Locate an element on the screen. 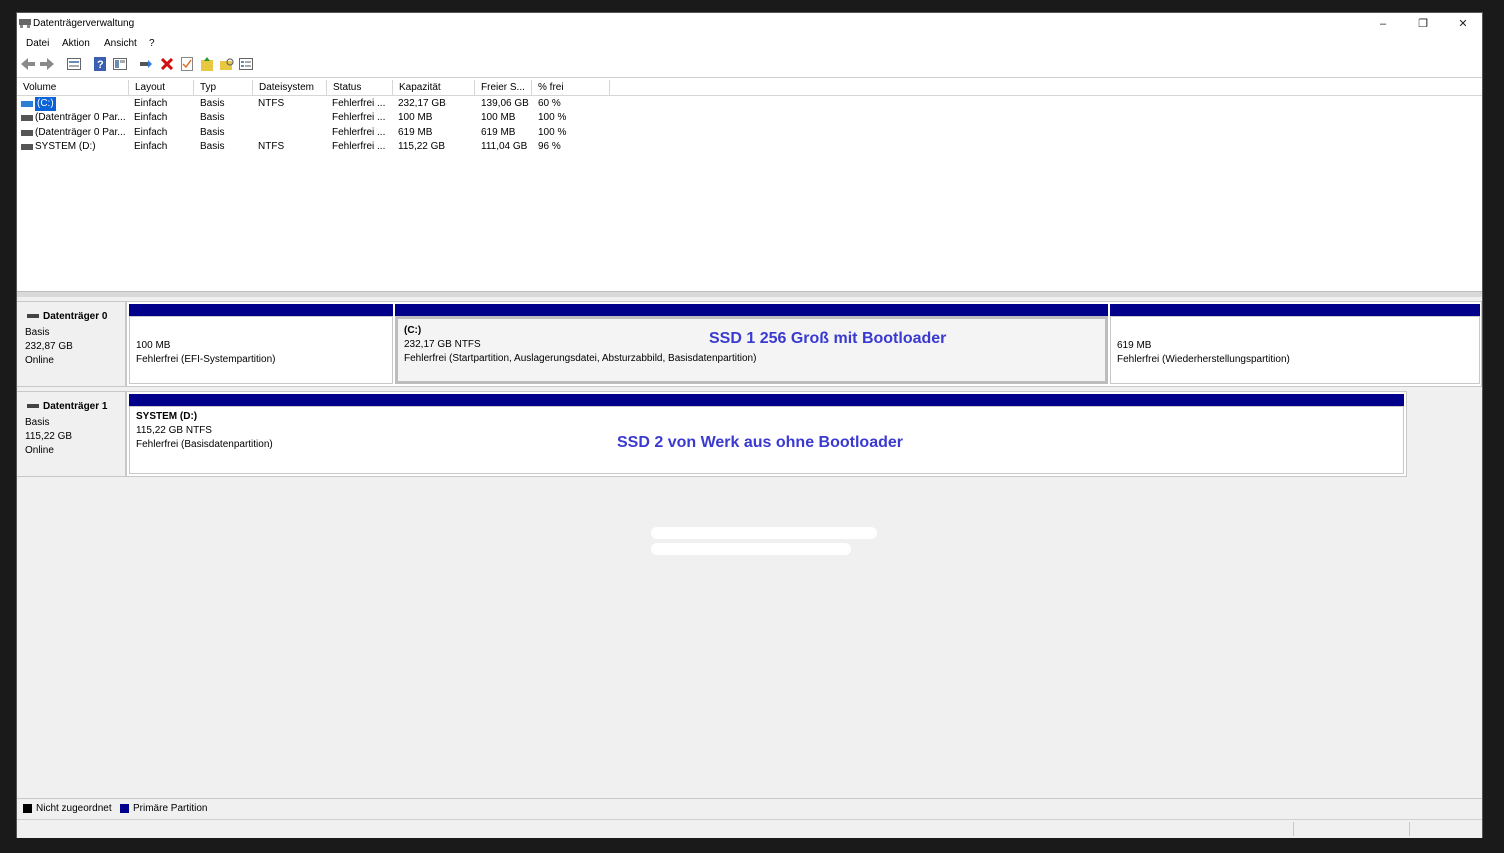 This screenshot has width=1504, height=853. help-icon: ? is located at coordinates (100, 64).